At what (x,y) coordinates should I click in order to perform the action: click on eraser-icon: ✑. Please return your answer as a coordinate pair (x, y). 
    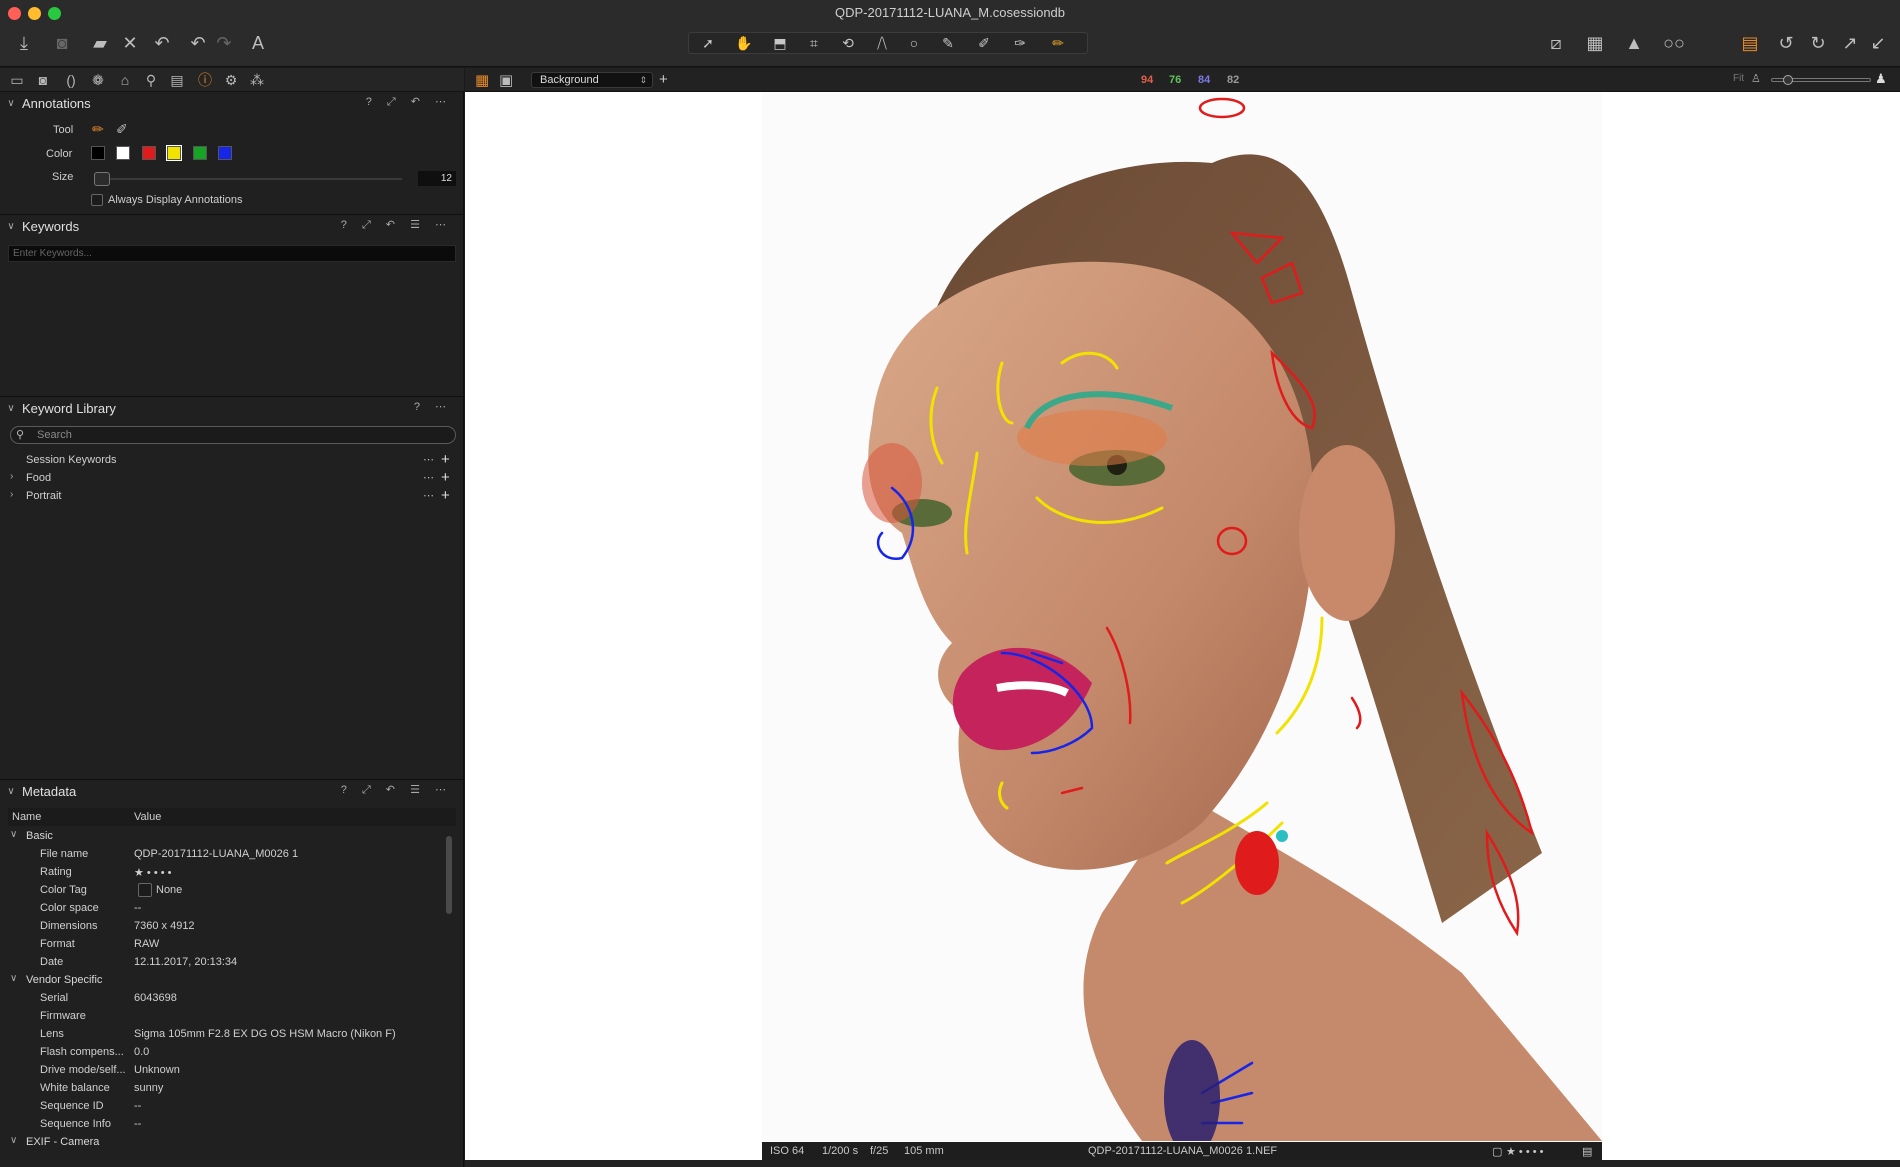
    Looking at the image, I should click on (1020, 43).